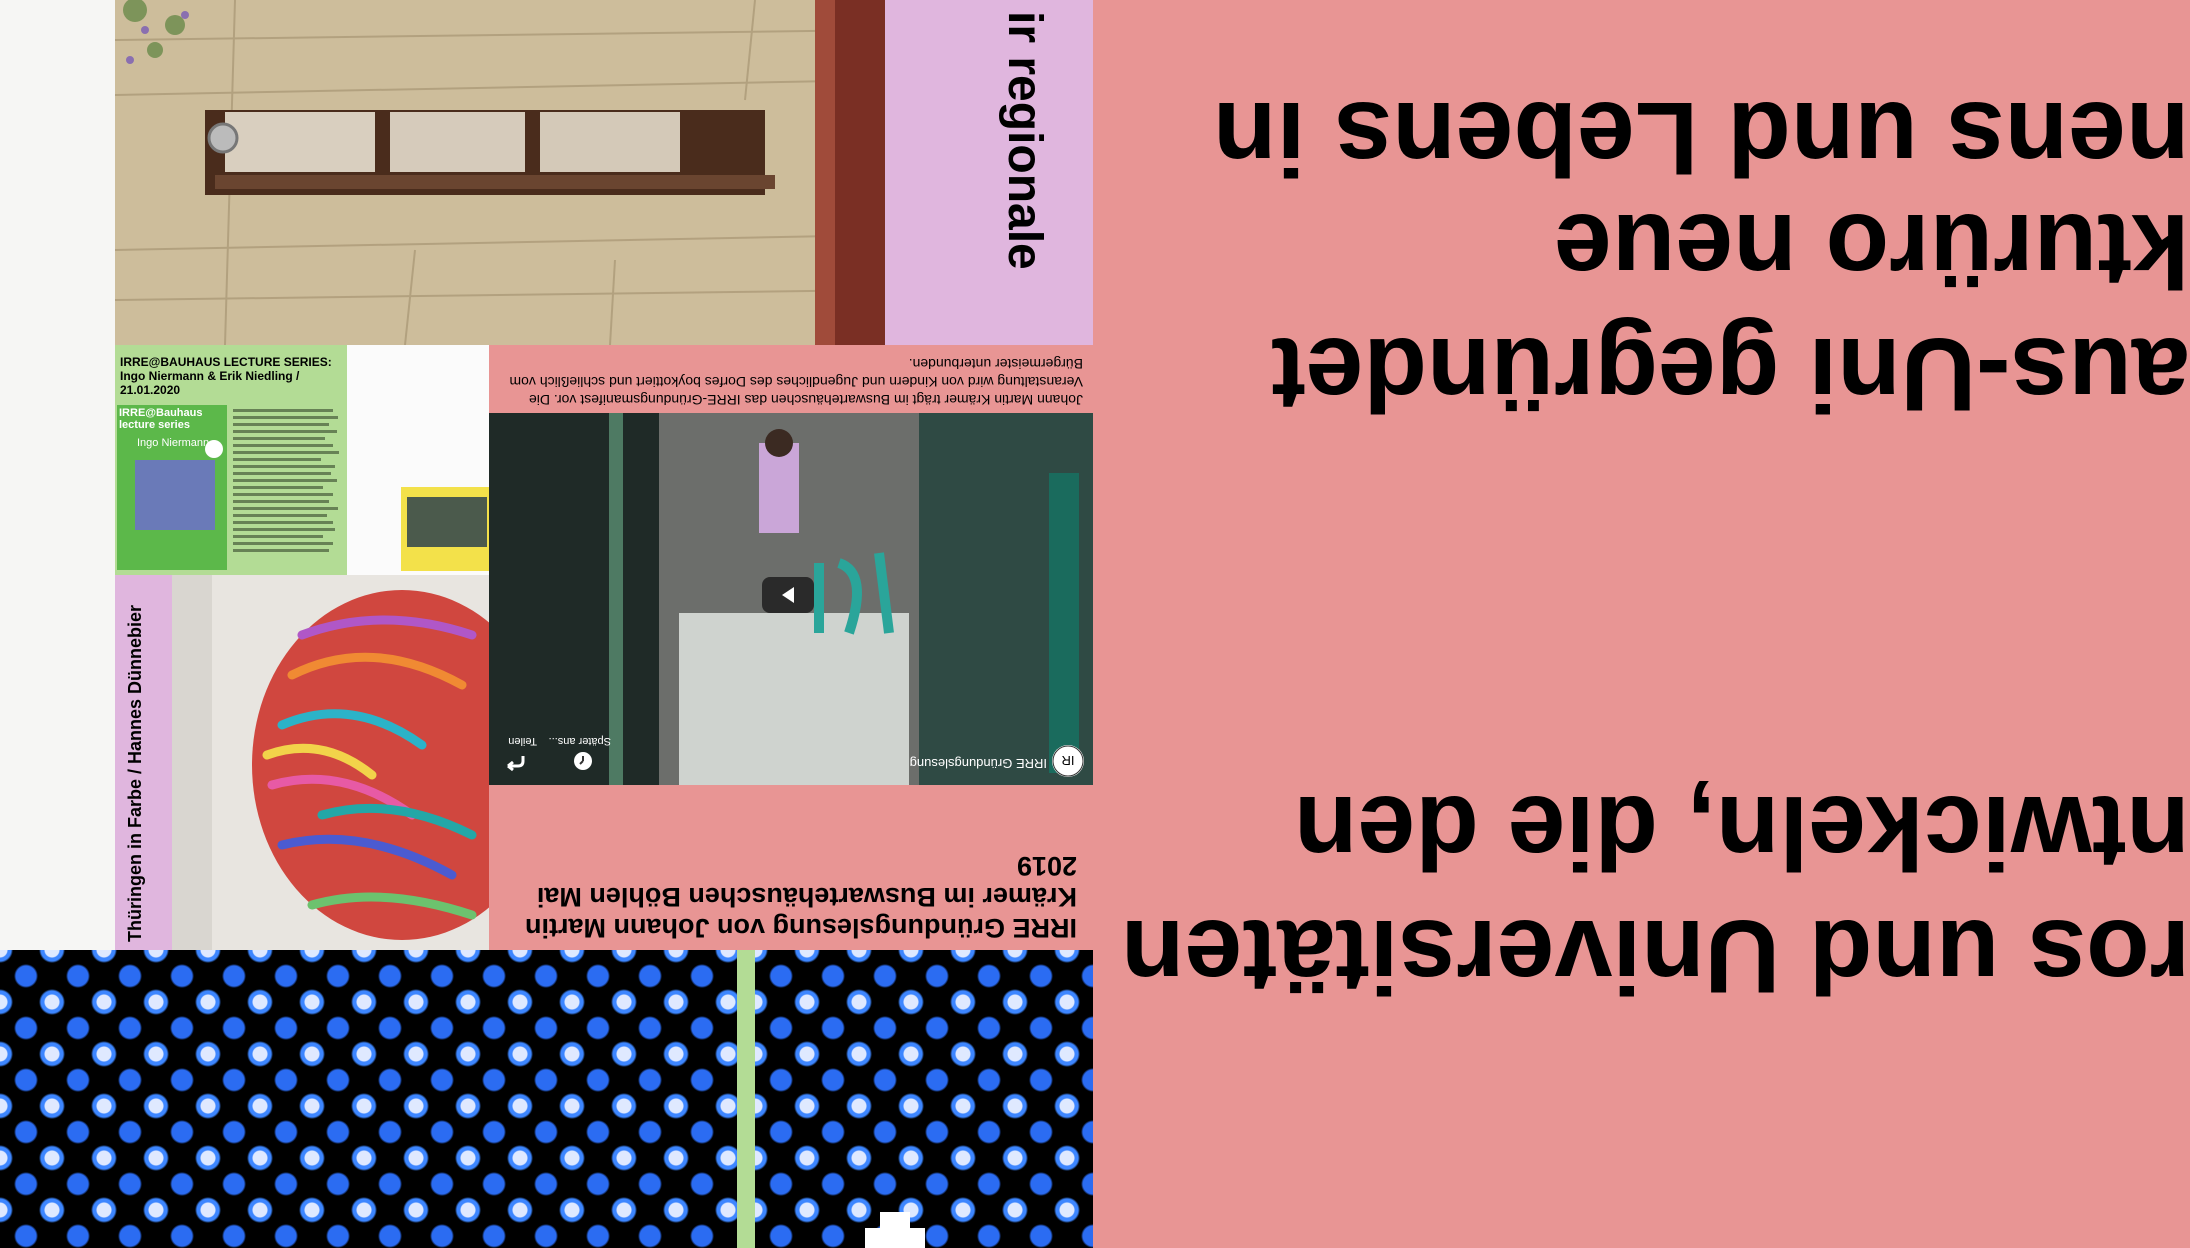 The width and height of the screenshot is (2190, 1248). What do you see at coordinates (418, 460) in the screenshot?
I see `thumbnail-card` at bounding box center [418, 460].